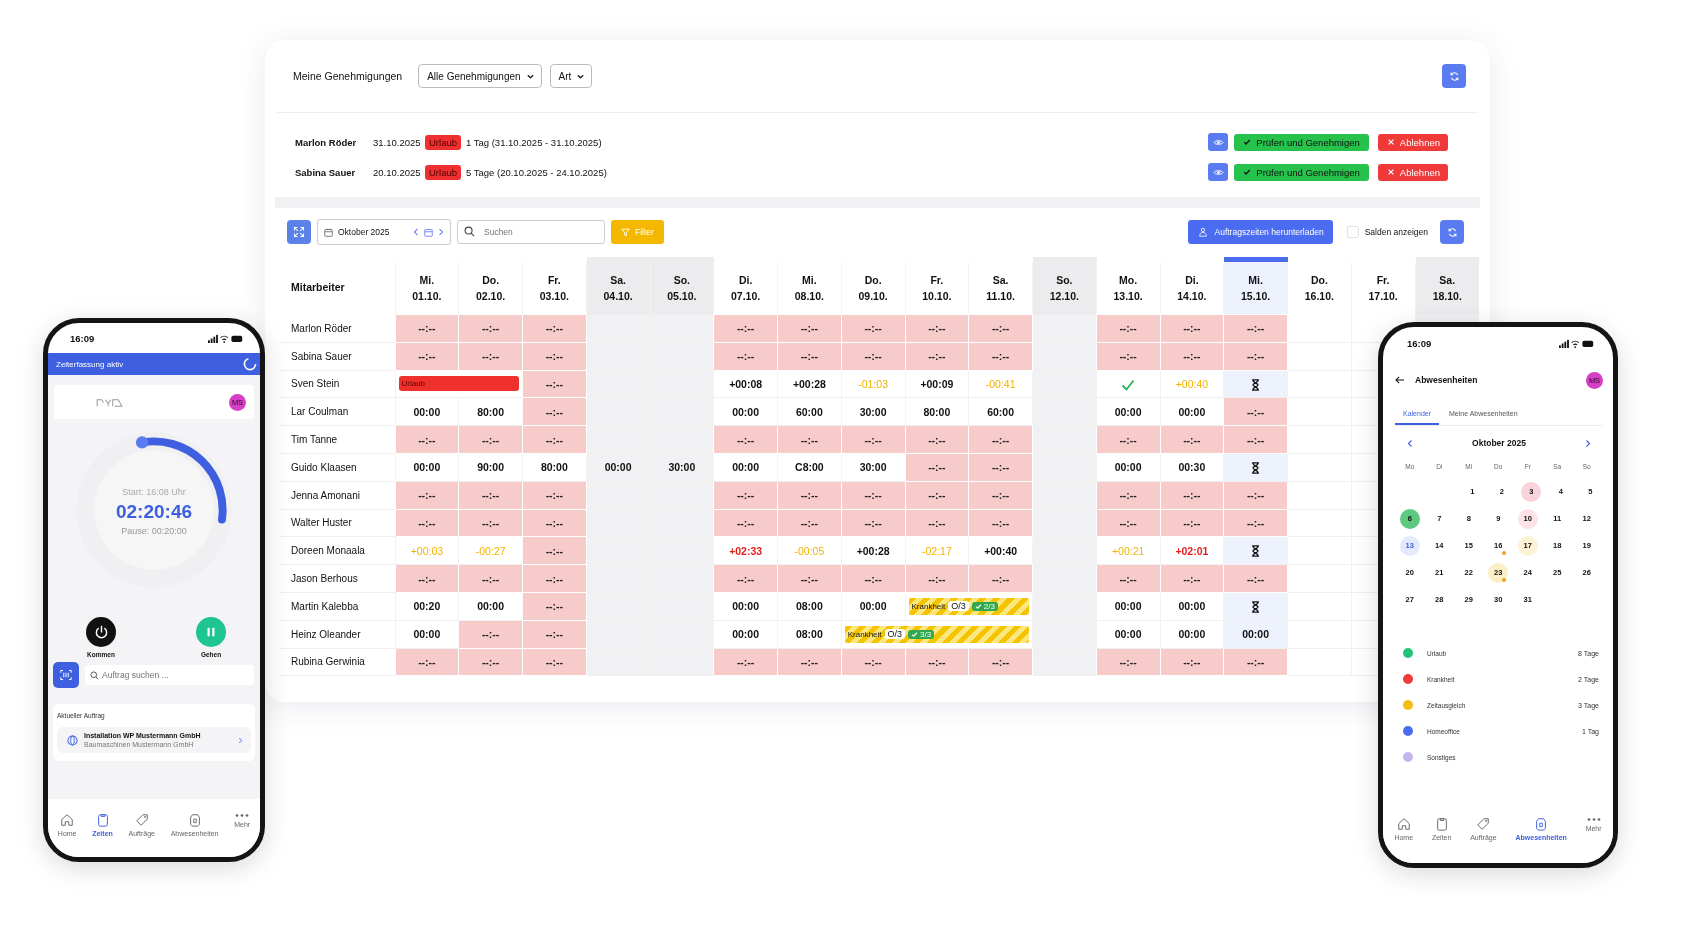  Describe the element at coordinates (337, 467) in the screenshot. I see `employee-name: Guido Klaasen` at that location.